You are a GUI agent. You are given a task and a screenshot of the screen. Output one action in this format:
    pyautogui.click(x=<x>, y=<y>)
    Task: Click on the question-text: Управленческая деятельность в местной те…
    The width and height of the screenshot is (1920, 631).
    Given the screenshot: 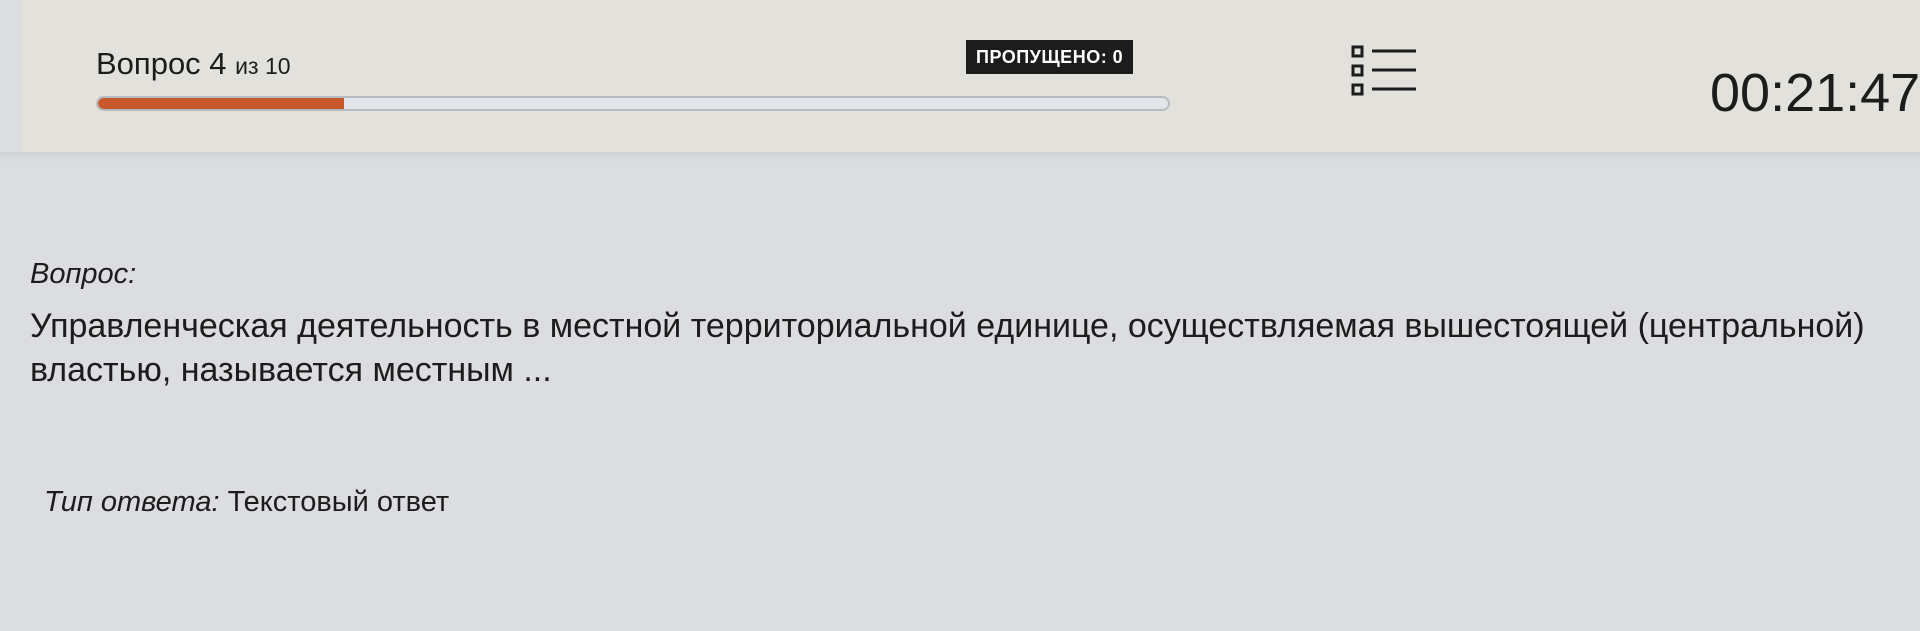 What is the action you would take?
    pyautogui.click(x=947, y=348)
    